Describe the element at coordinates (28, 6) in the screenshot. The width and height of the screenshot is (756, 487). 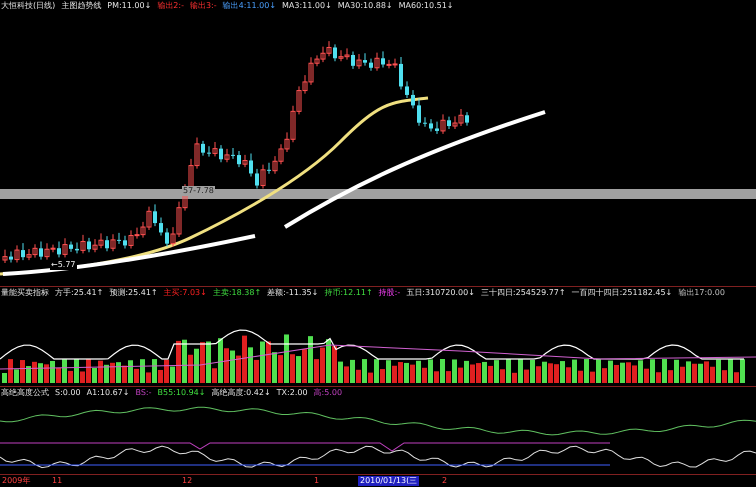
I see `indicator-name: 大恒科技(日线)` at that location.